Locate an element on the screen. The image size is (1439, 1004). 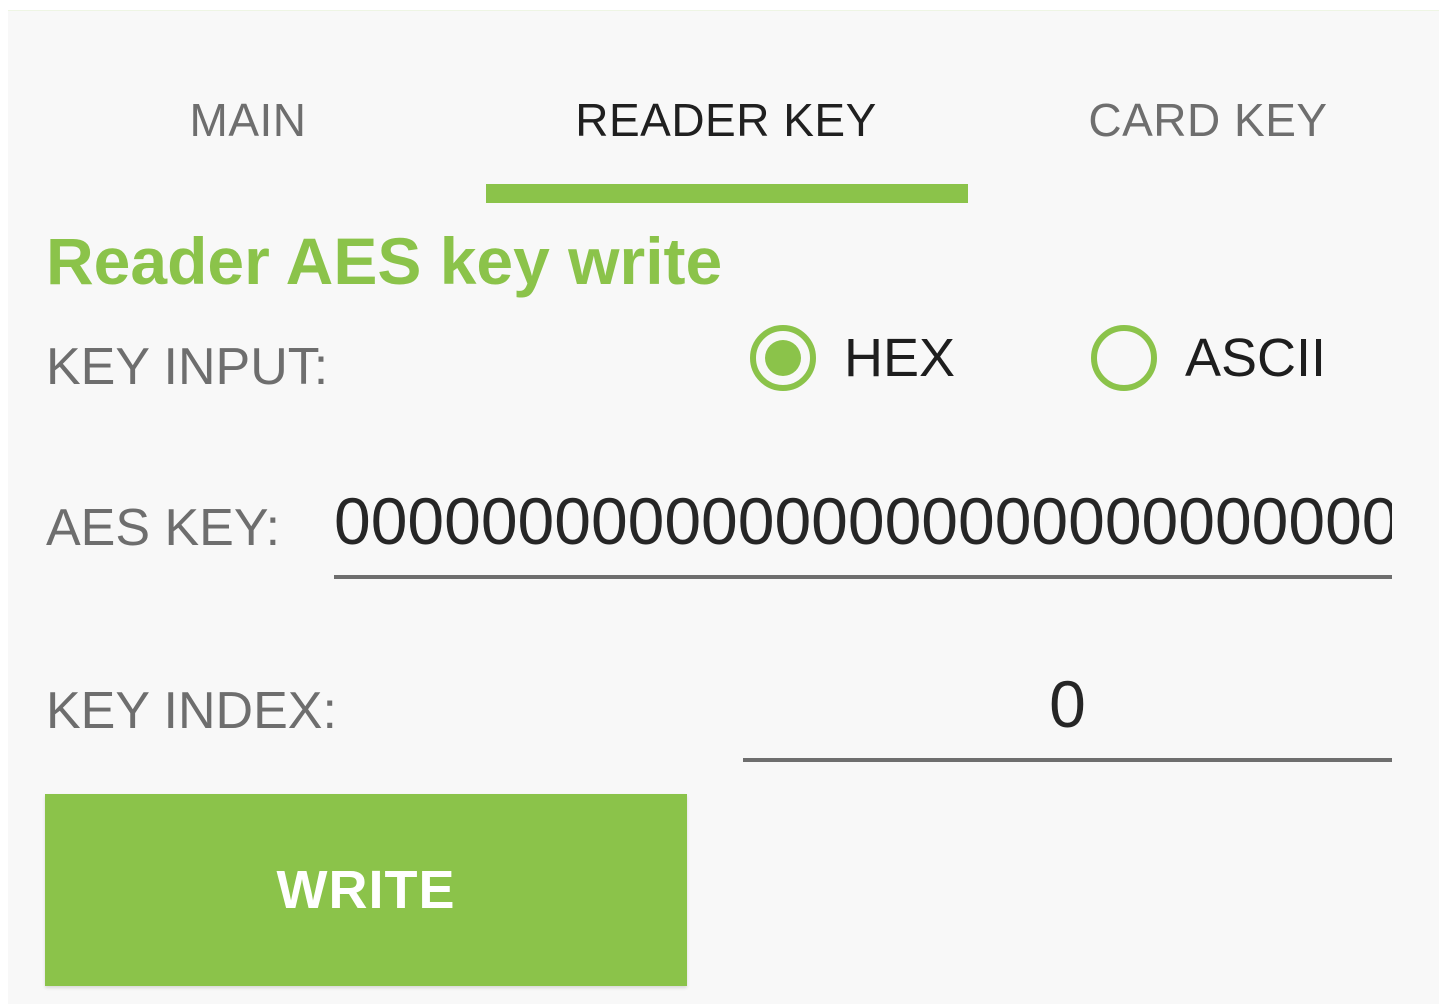
radio-dot-icon is located at coordinates (783, 358).